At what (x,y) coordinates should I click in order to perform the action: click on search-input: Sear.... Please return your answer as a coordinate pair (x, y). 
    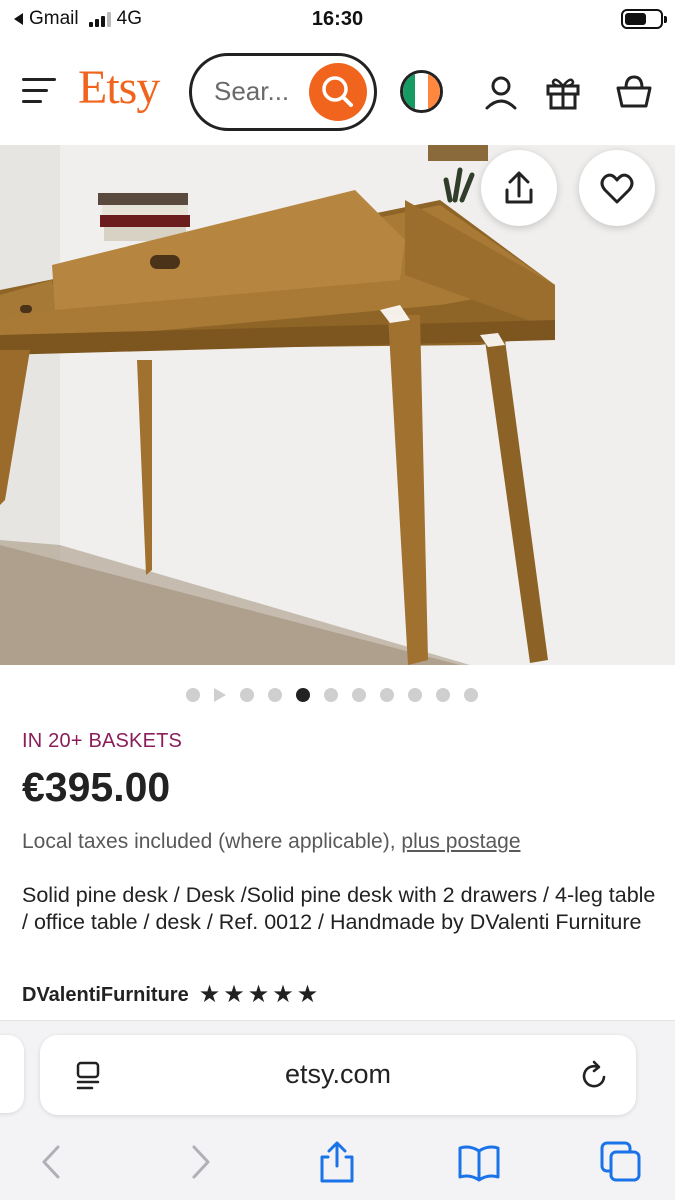
    Looking at the image, I should click on (251, 91).